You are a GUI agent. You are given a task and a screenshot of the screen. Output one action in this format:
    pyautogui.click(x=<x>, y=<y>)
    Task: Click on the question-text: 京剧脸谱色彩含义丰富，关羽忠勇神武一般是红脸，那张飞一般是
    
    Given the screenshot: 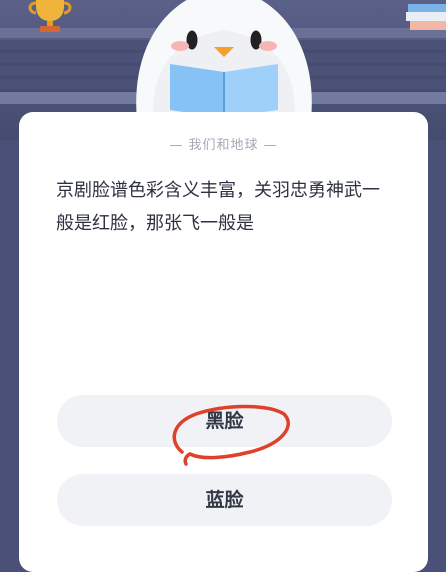 What is the action you would take?
    pyautogui.click(x=218, y=207)
    